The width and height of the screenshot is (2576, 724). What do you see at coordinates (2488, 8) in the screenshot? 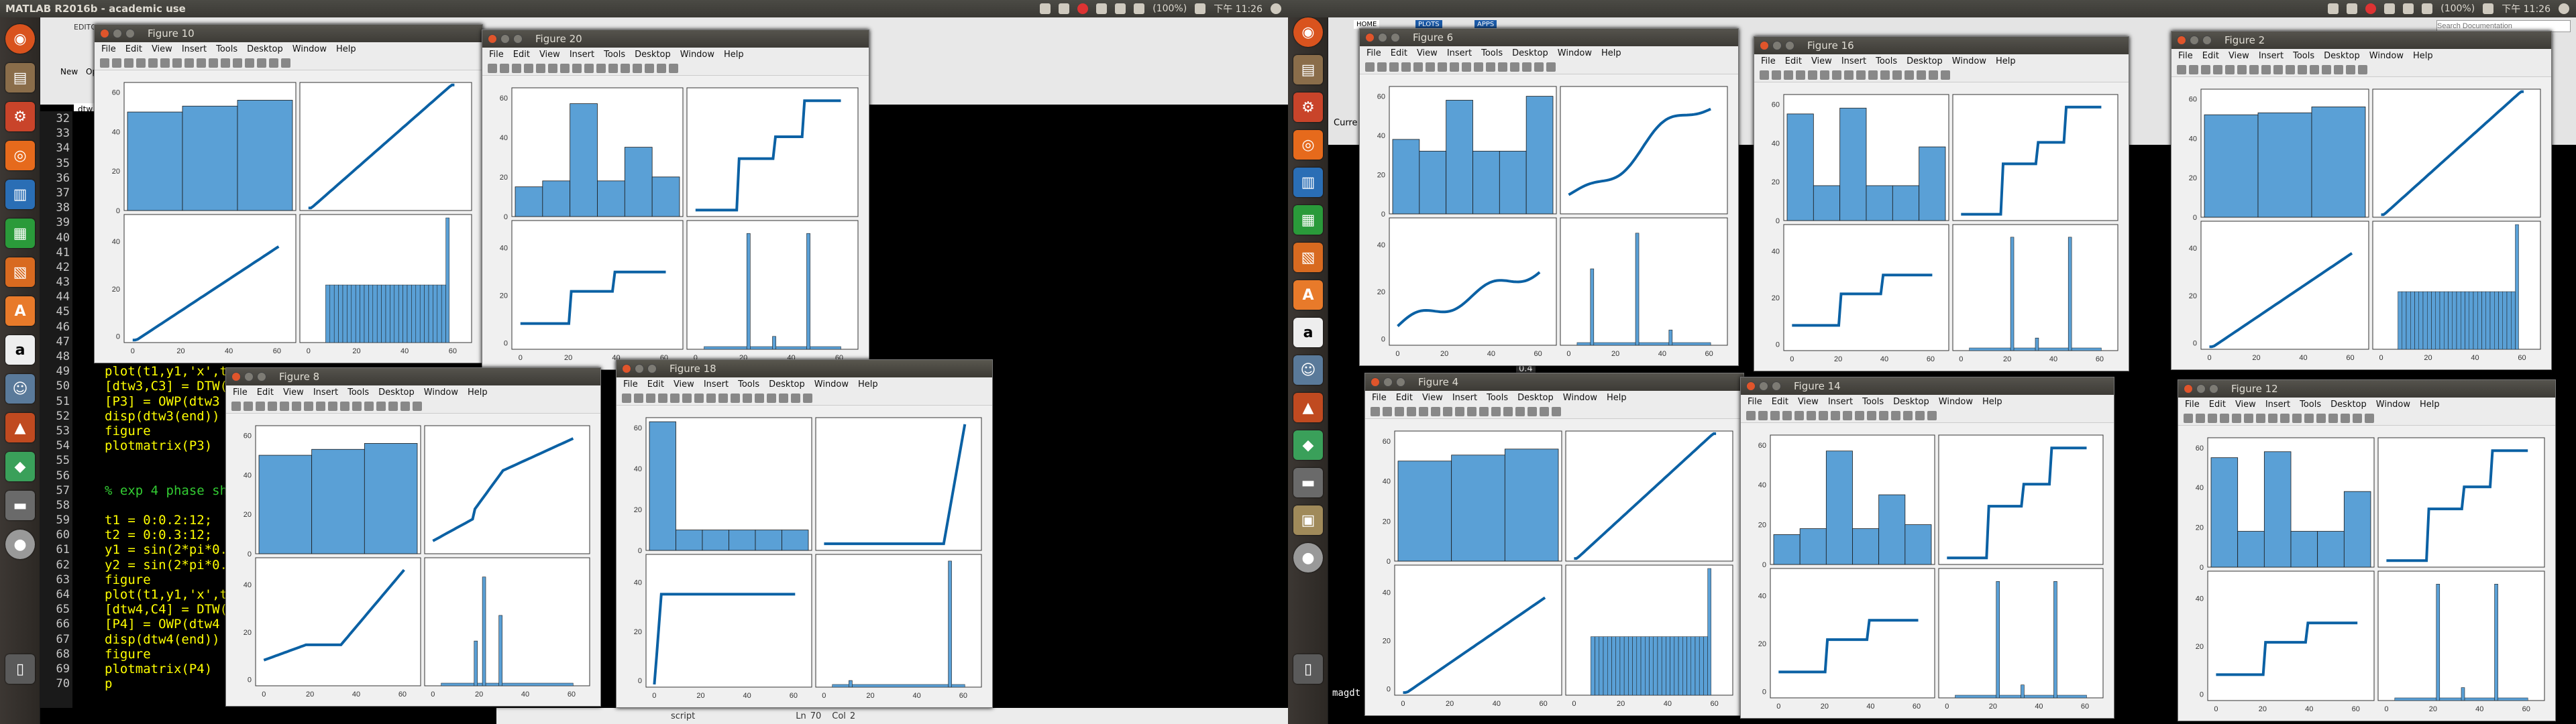
I see `volume-icon` at bounding box center [2488, 8].